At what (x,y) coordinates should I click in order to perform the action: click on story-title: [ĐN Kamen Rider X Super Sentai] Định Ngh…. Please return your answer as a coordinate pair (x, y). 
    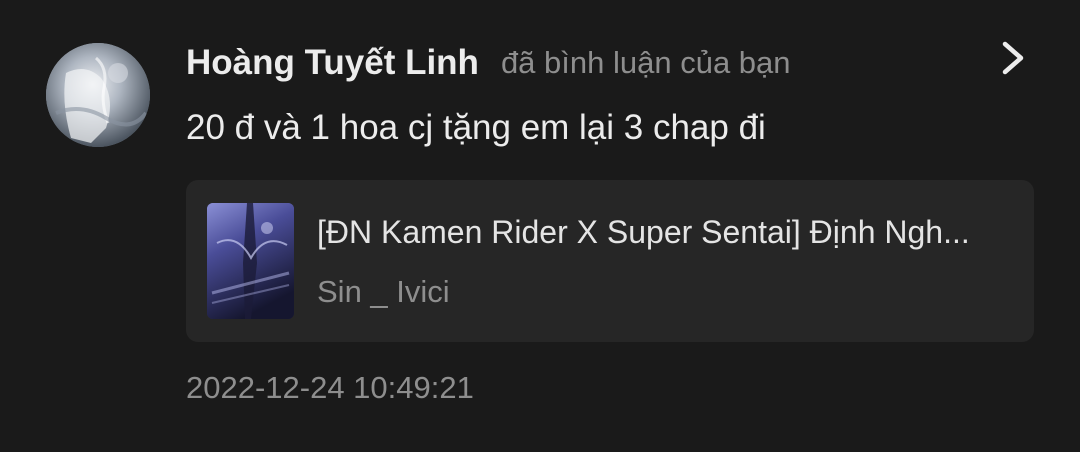
    Looking at the image, I should click on (643, 232).